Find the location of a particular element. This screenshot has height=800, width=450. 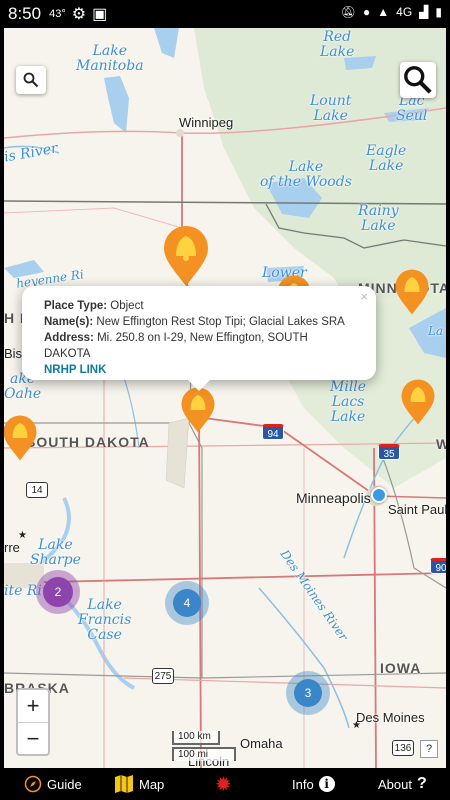

marker-cluster: 2 is located at coordinates (58, 592).